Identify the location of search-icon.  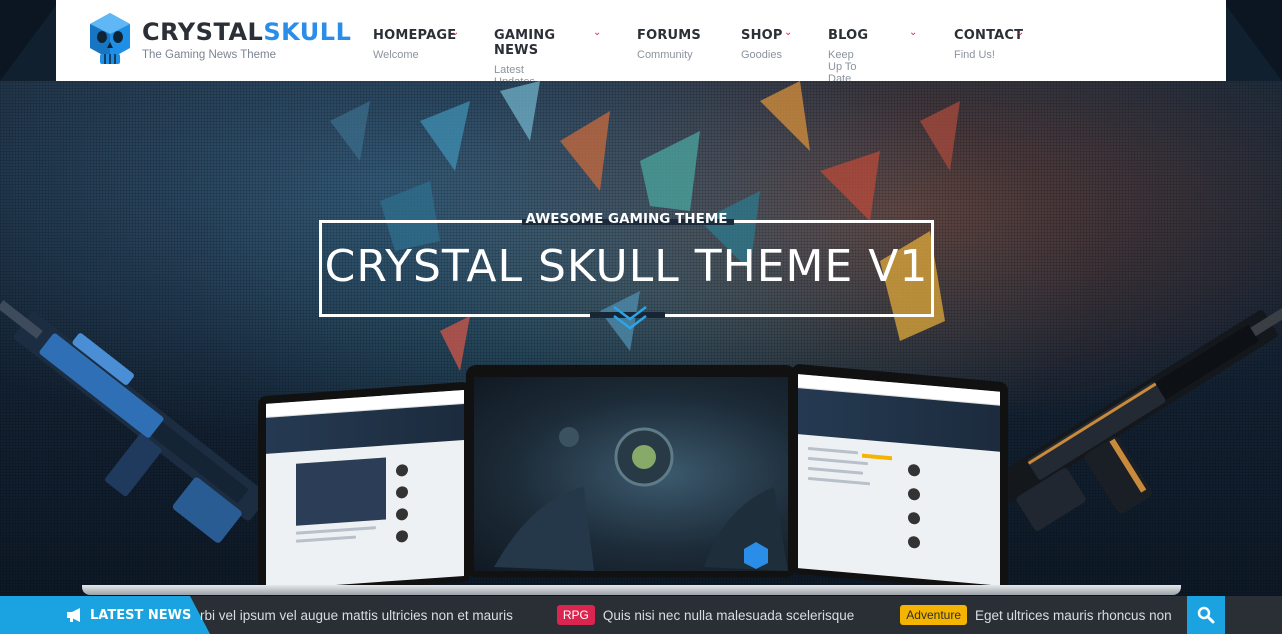
(1206, 615).